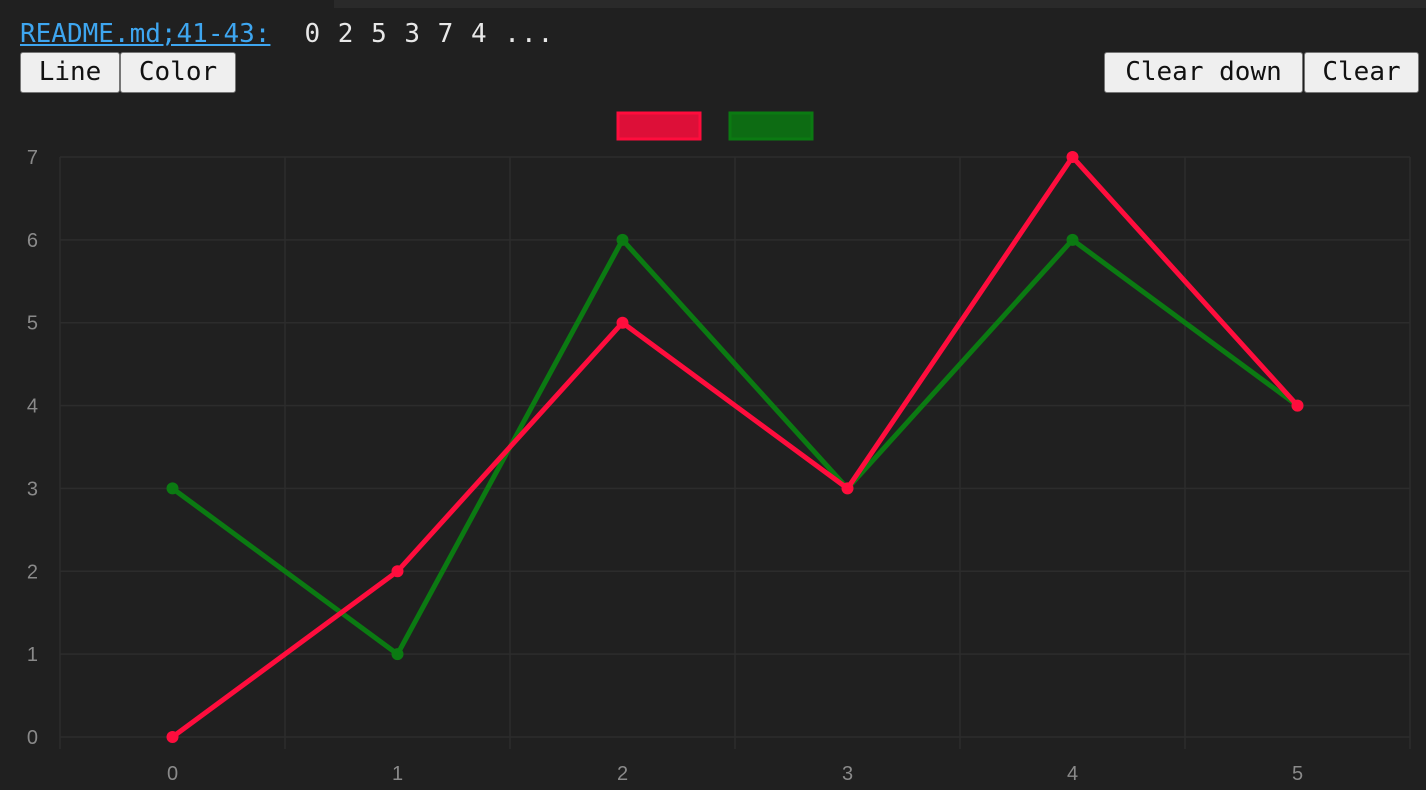 The image size is (1426, 790). What do you see at coordinates (32, 655) in the screenshot?
I see `y-tick-label: 1` at bounding box center [32, 655].